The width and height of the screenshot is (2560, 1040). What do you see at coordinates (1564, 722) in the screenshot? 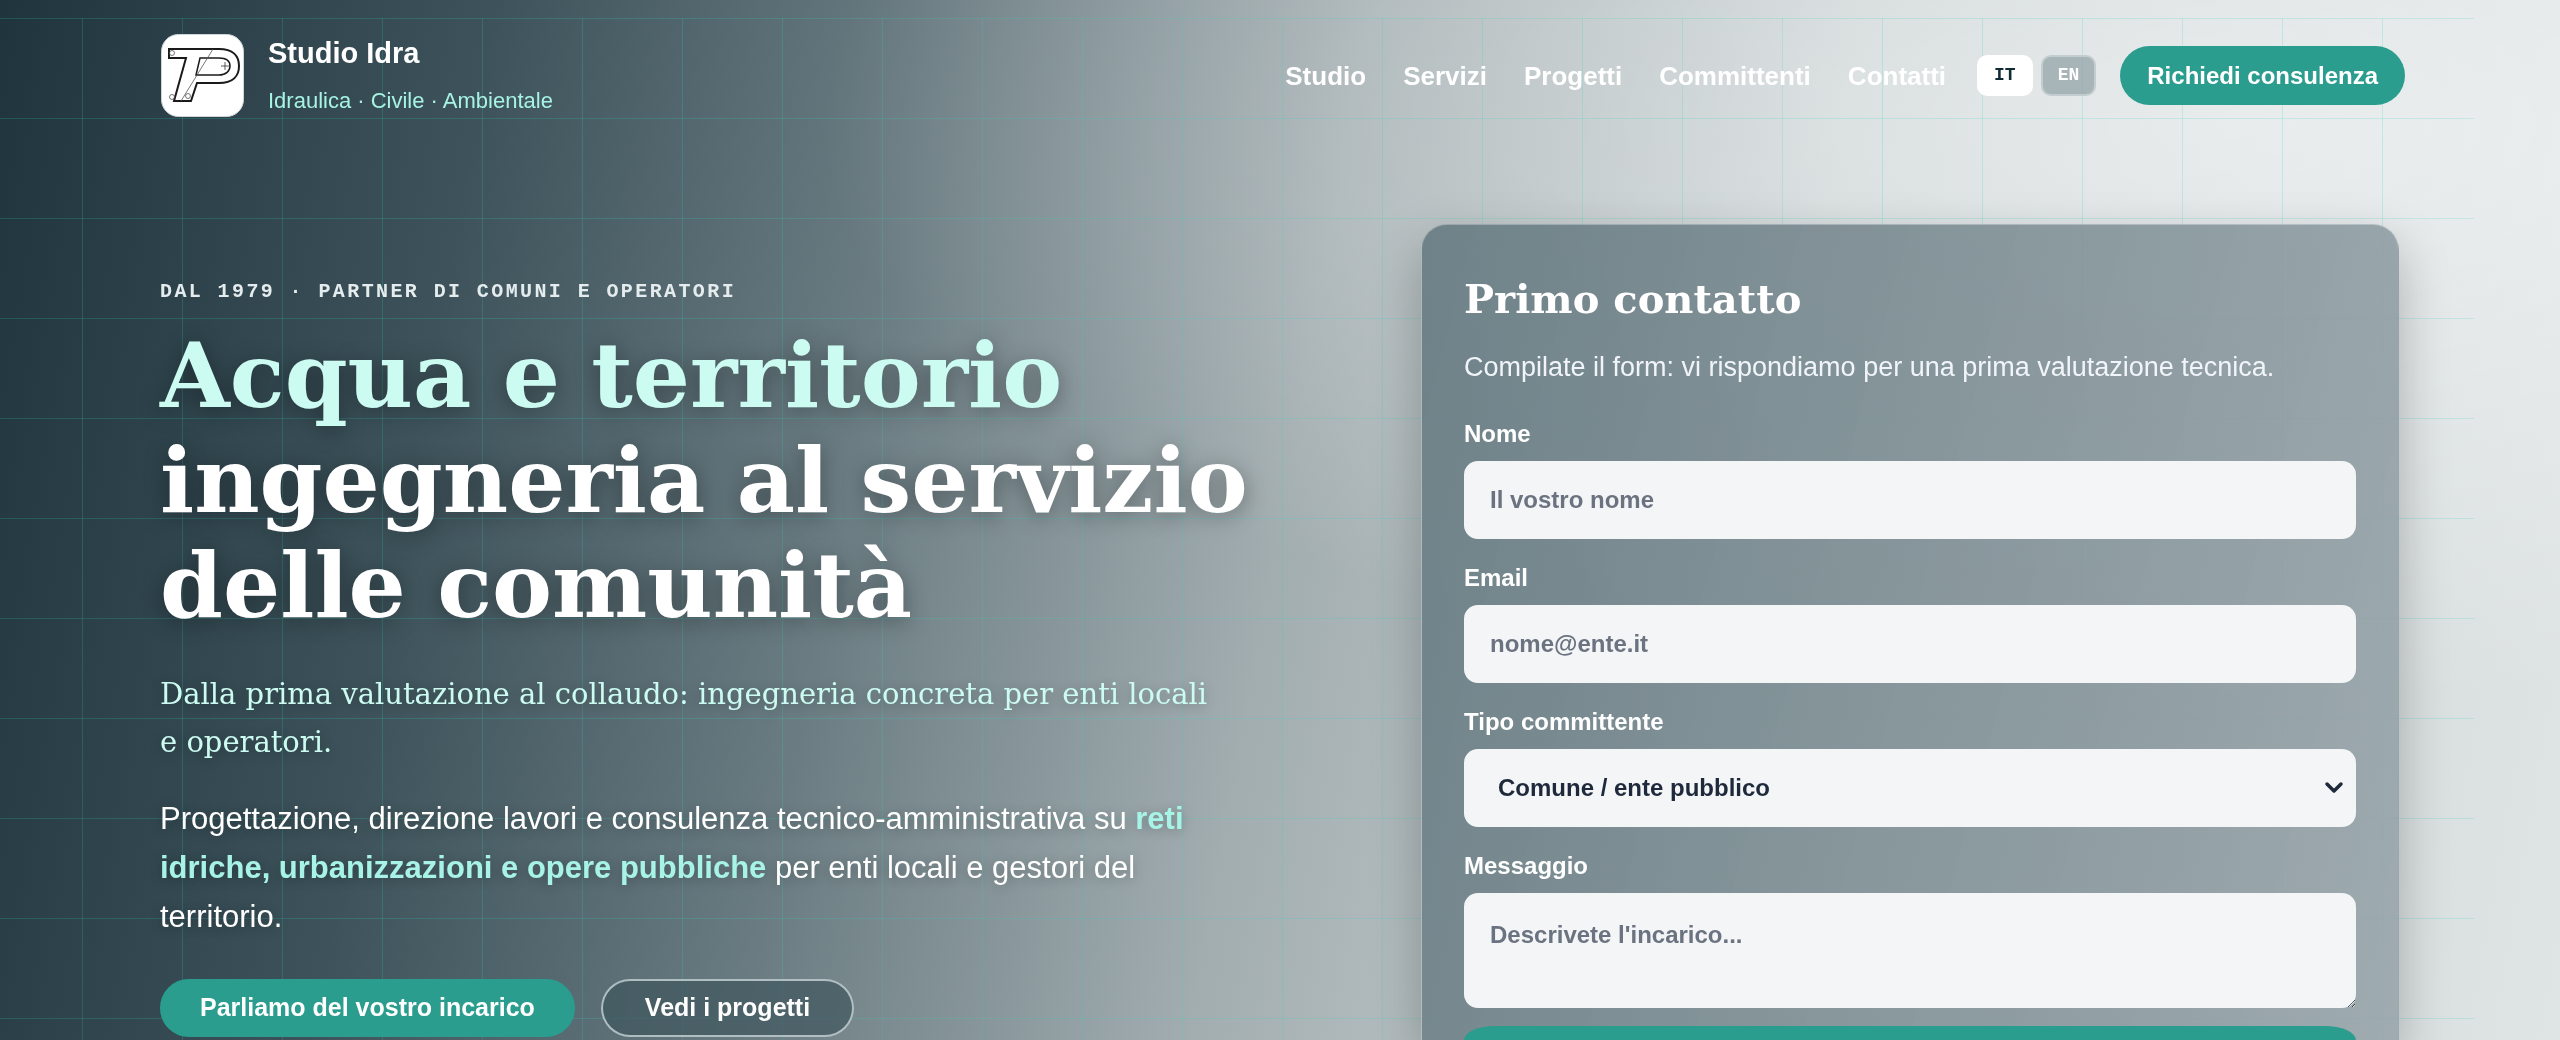
I see `field-label: Tipo committente` at bounding box center [1564, 722].